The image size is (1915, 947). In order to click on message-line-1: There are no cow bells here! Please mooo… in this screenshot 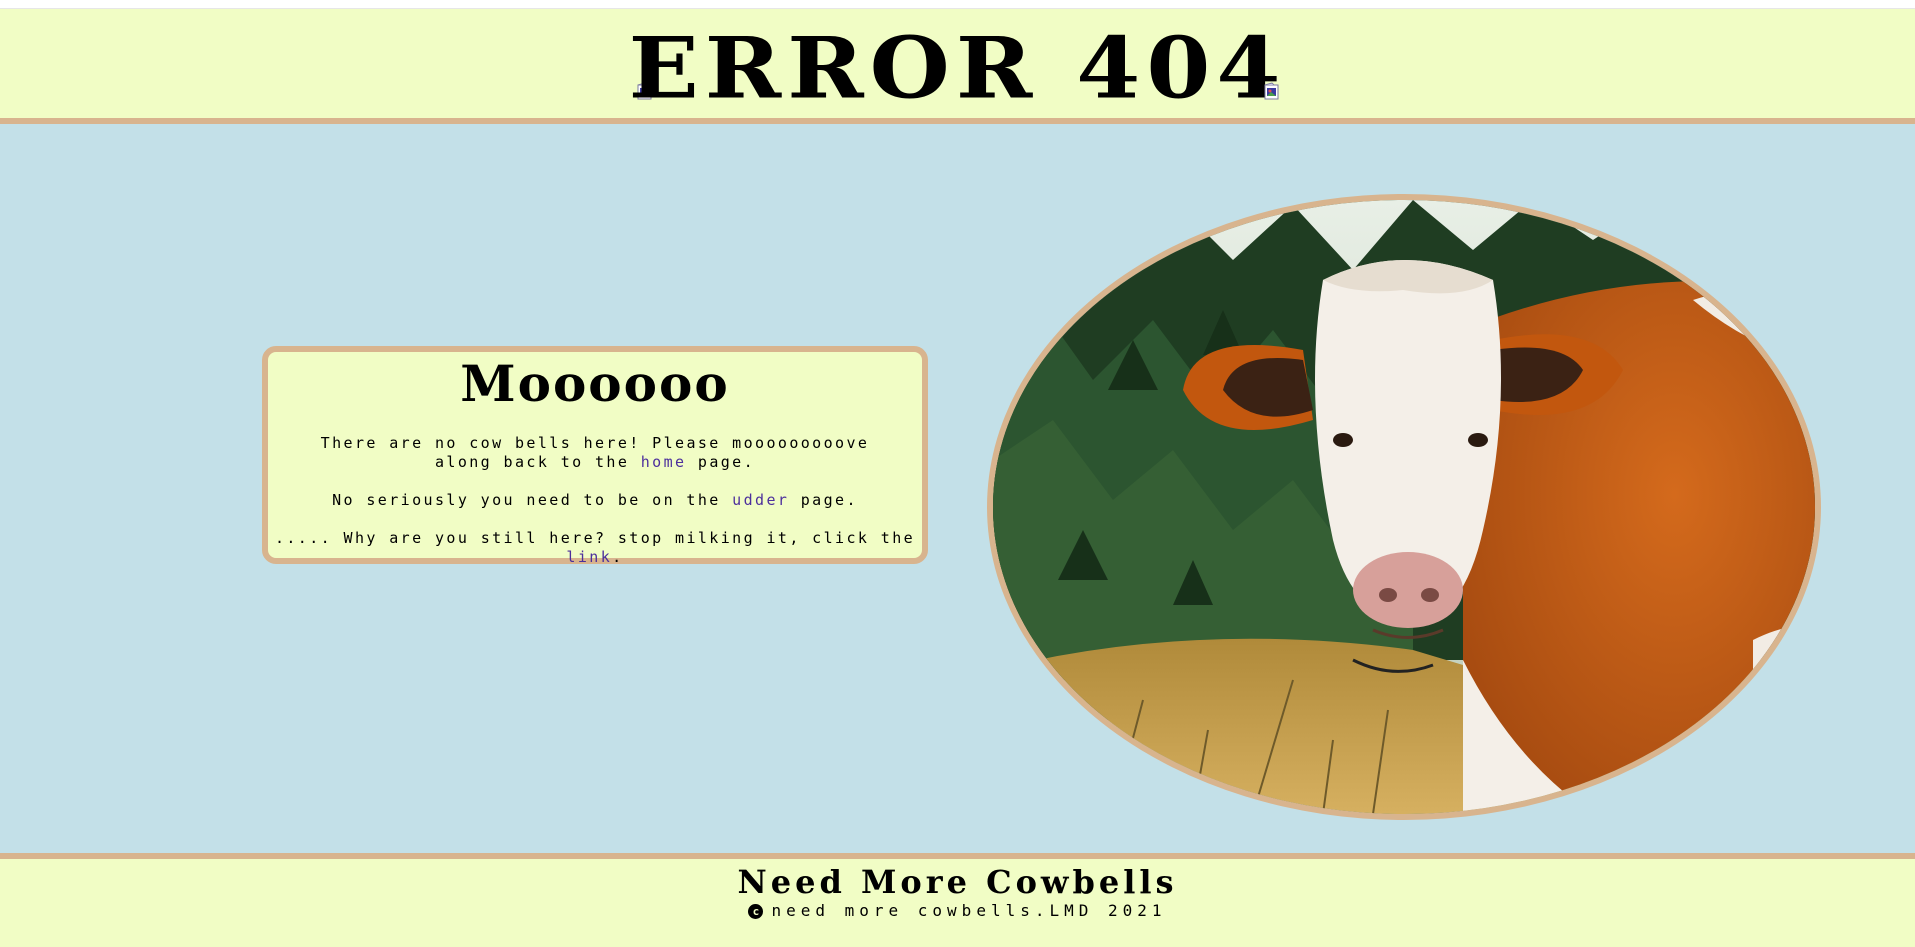, I will do `click(595, 453)`.